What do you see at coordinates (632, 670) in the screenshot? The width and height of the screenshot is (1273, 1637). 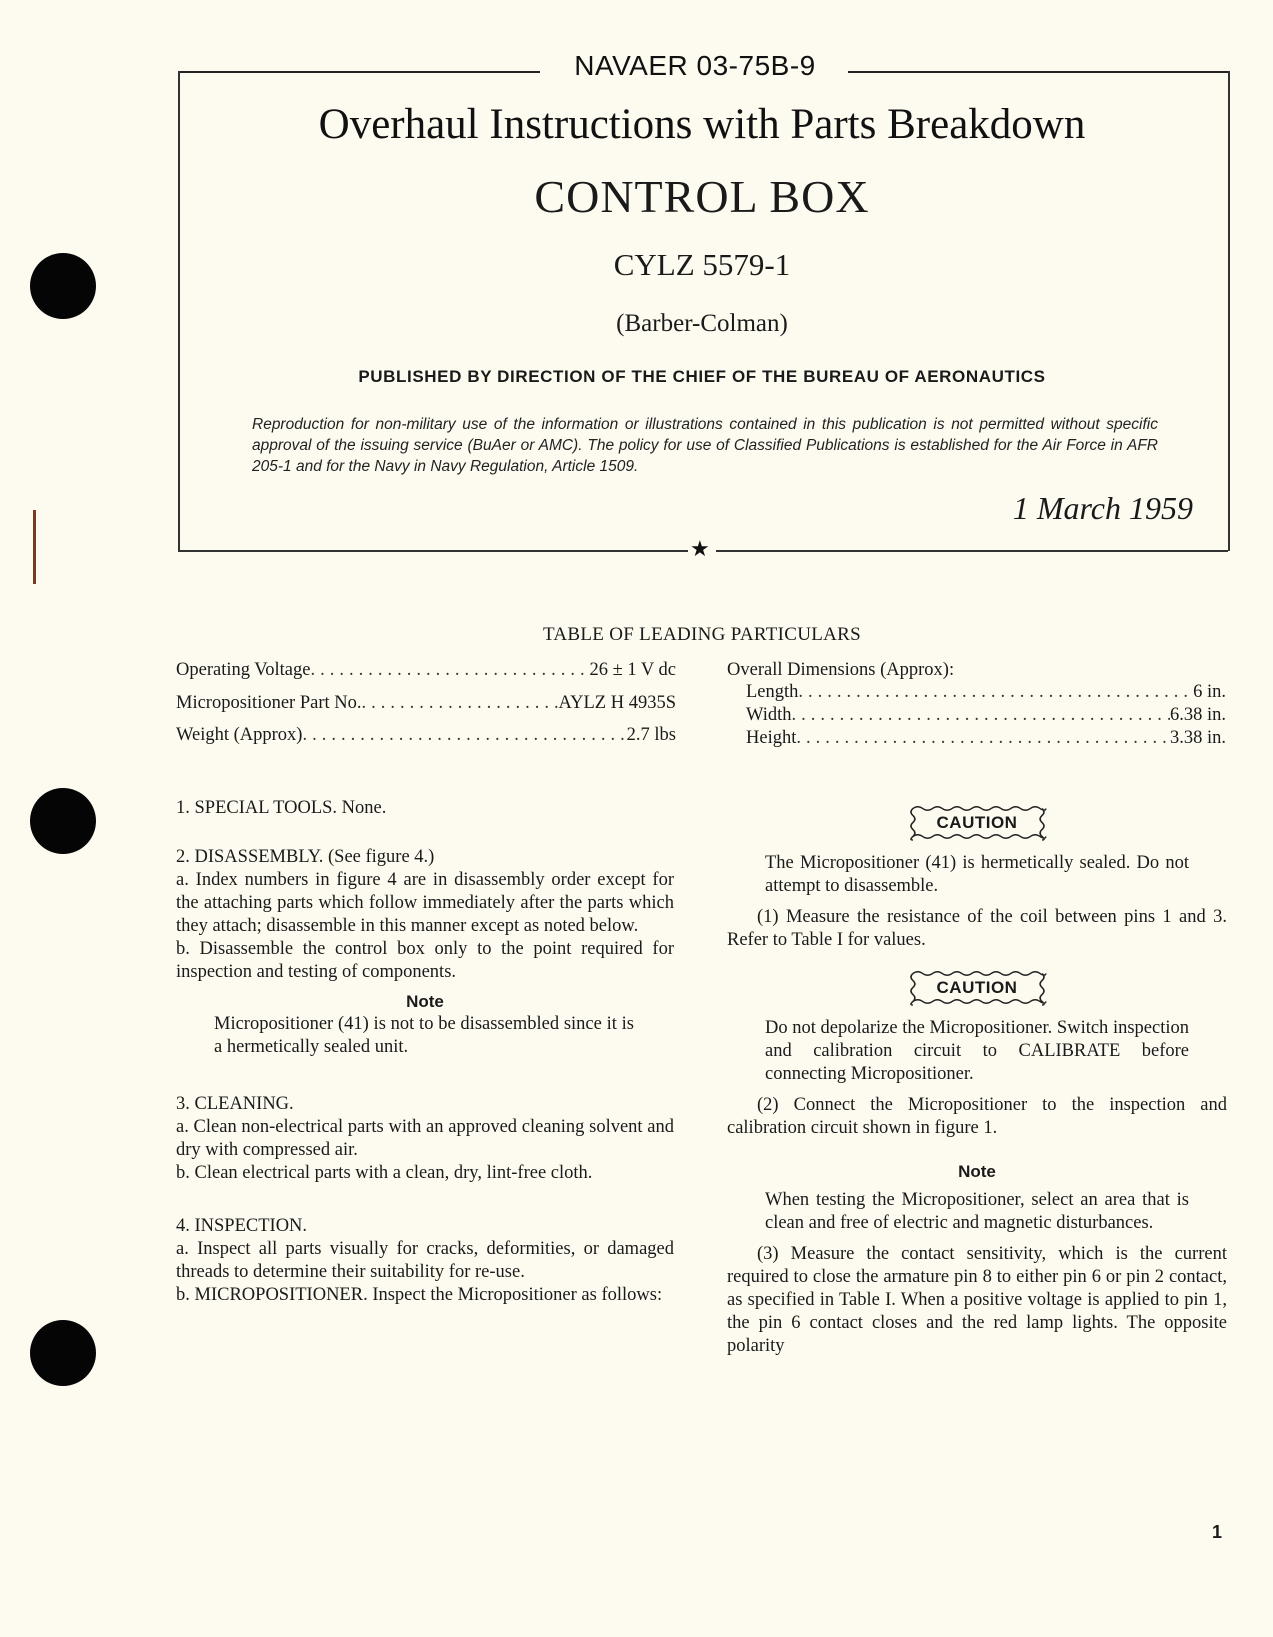 I see `particular-value: 26 ± 1 V dc` at bounding box center [632, 670].